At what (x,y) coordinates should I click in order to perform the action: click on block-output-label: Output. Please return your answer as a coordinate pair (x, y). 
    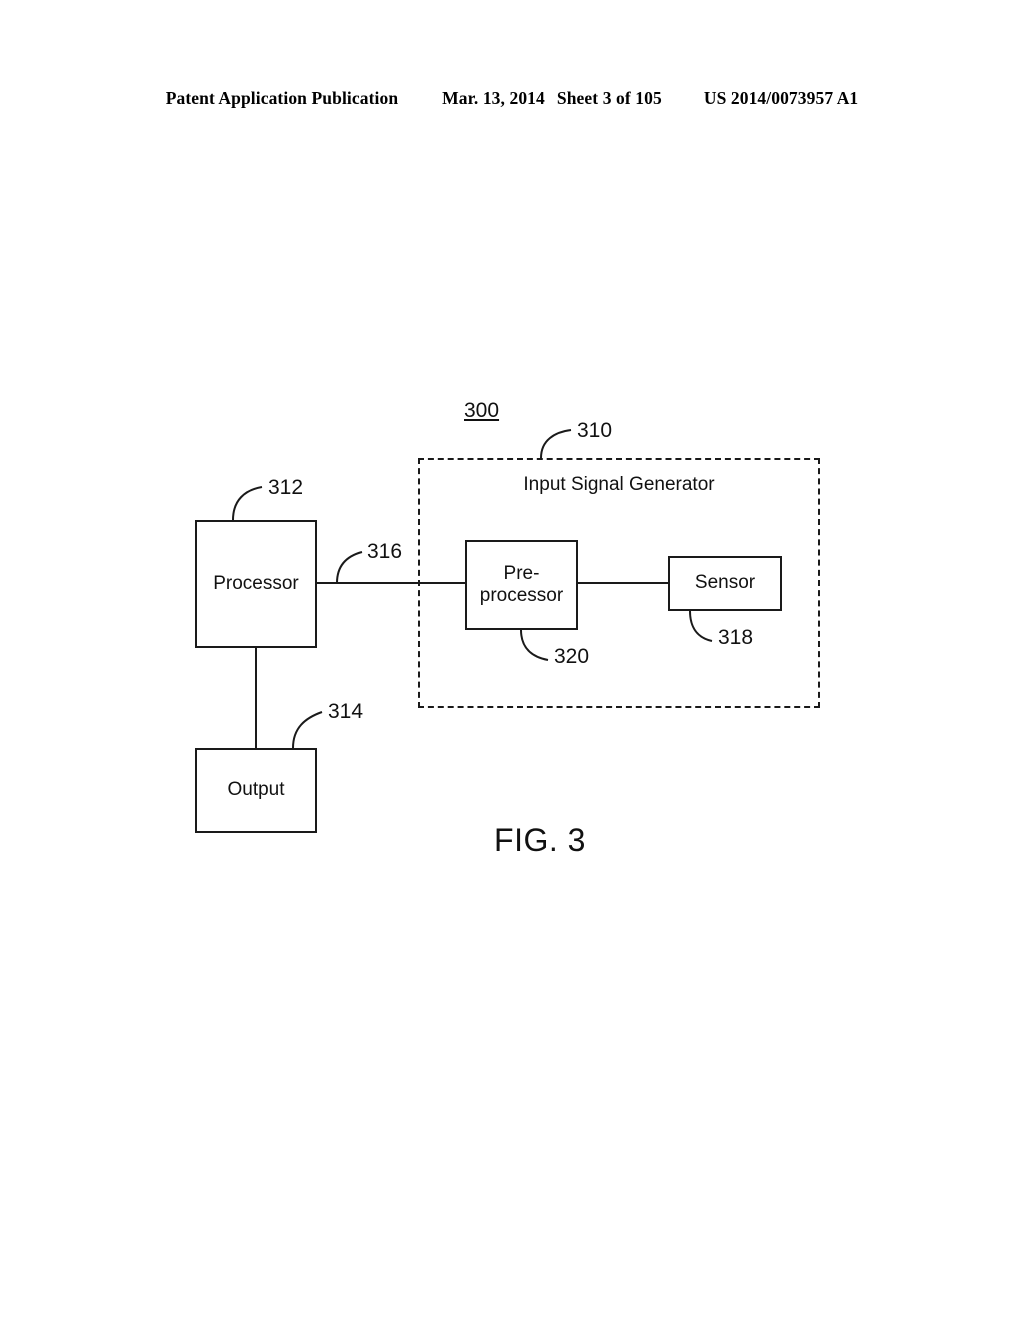
    Looking at the image, I should click on (256, 790).